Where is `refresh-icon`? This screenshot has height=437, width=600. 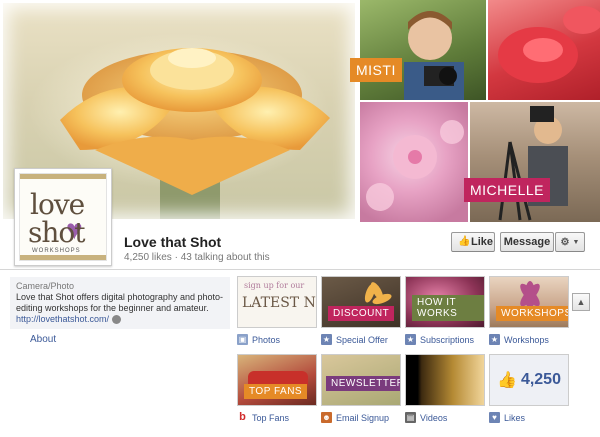 refresh-icon is located at coordinates (116, 320).